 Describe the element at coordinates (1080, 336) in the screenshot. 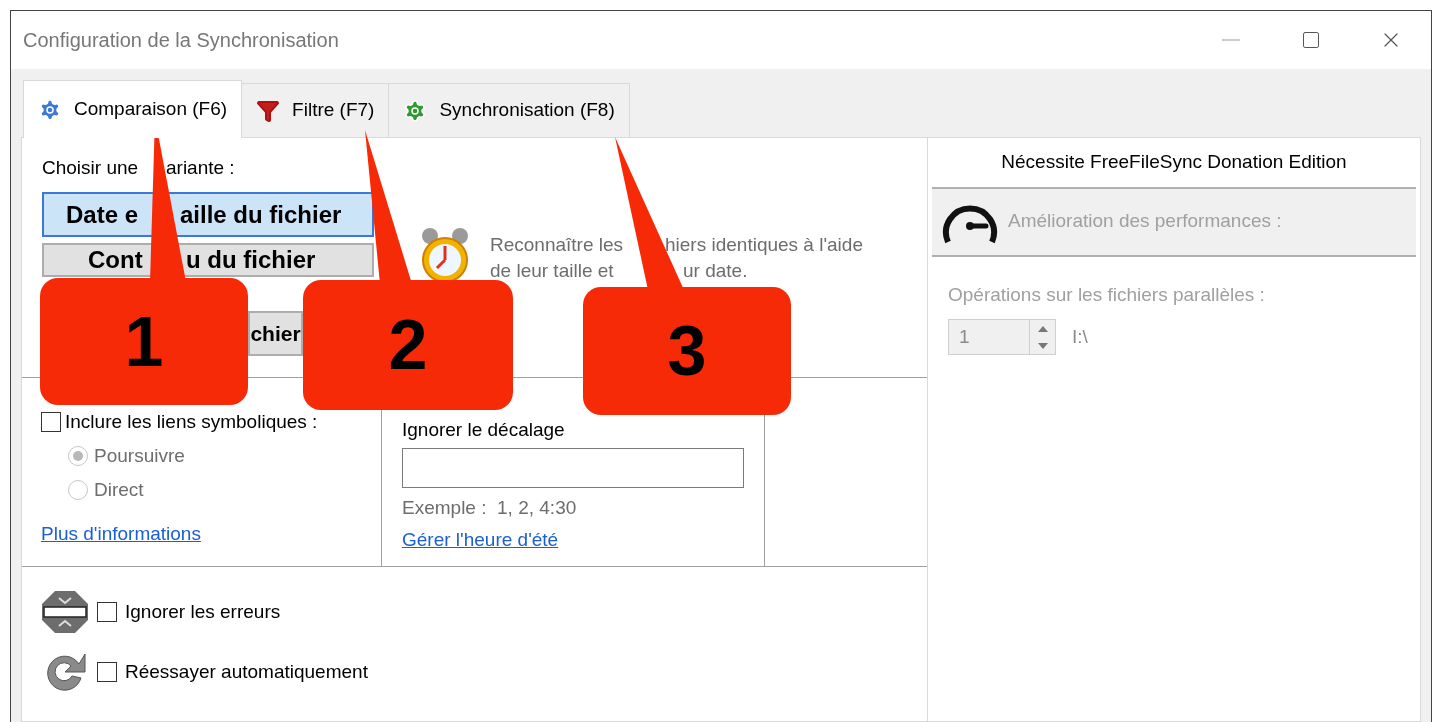

I see `device-label: I:\` at that location.